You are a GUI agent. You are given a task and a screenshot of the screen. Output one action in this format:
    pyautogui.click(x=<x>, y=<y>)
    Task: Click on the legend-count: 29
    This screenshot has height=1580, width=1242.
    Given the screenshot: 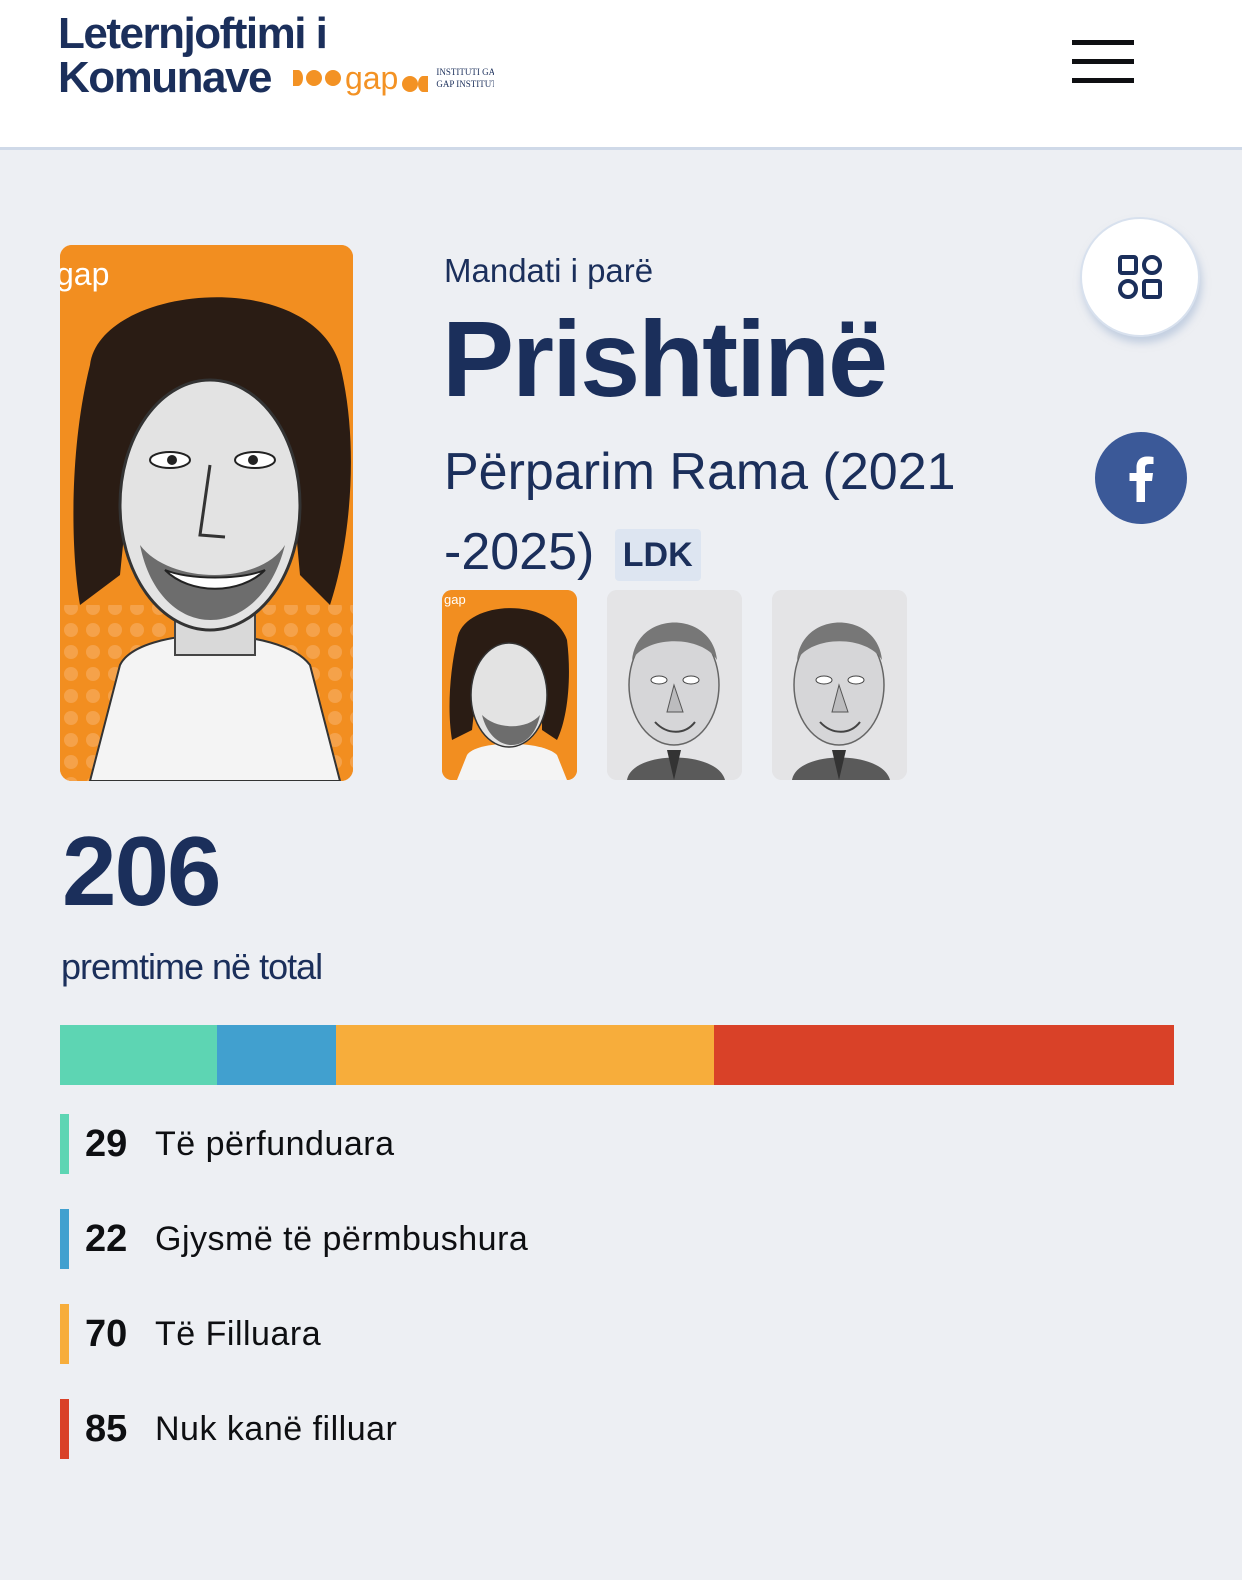 What is the action you would take?
    pyautogui.click(x=106, y=1143)
    